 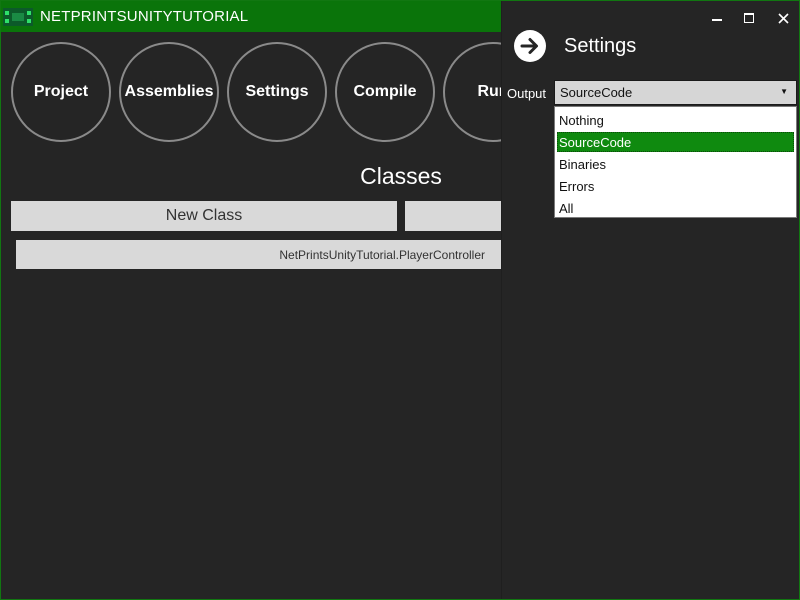 What do you see at coordinates (675, 186) in the screenshot?
I see `output-option-errors: Errors` at bounding box center [675, 186].